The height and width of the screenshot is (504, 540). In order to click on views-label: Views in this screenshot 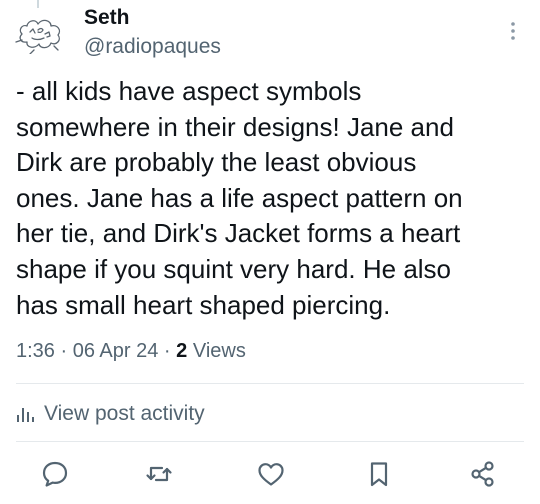, I will do `click(219, 351)`.